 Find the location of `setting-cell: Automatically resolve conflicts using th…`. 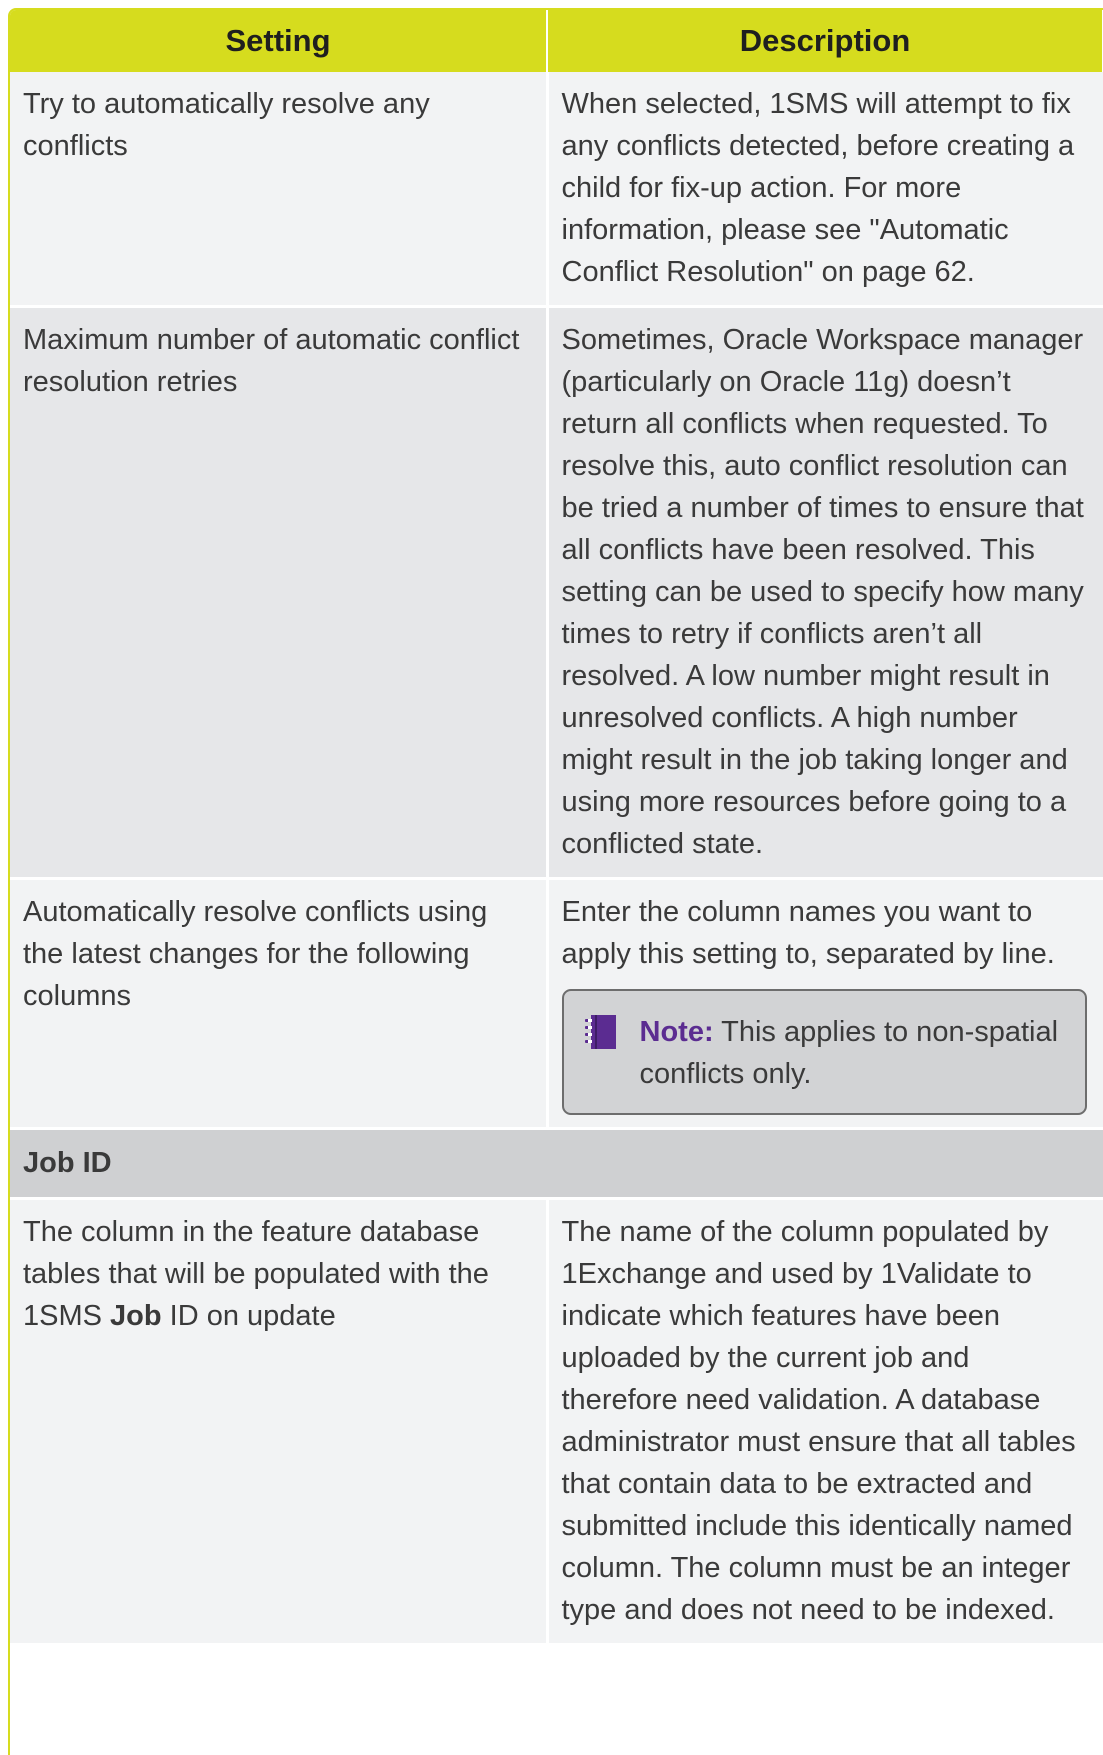

setting-cell: Automatically resolve conflicts using th… is located at coordinates (279, 1004).